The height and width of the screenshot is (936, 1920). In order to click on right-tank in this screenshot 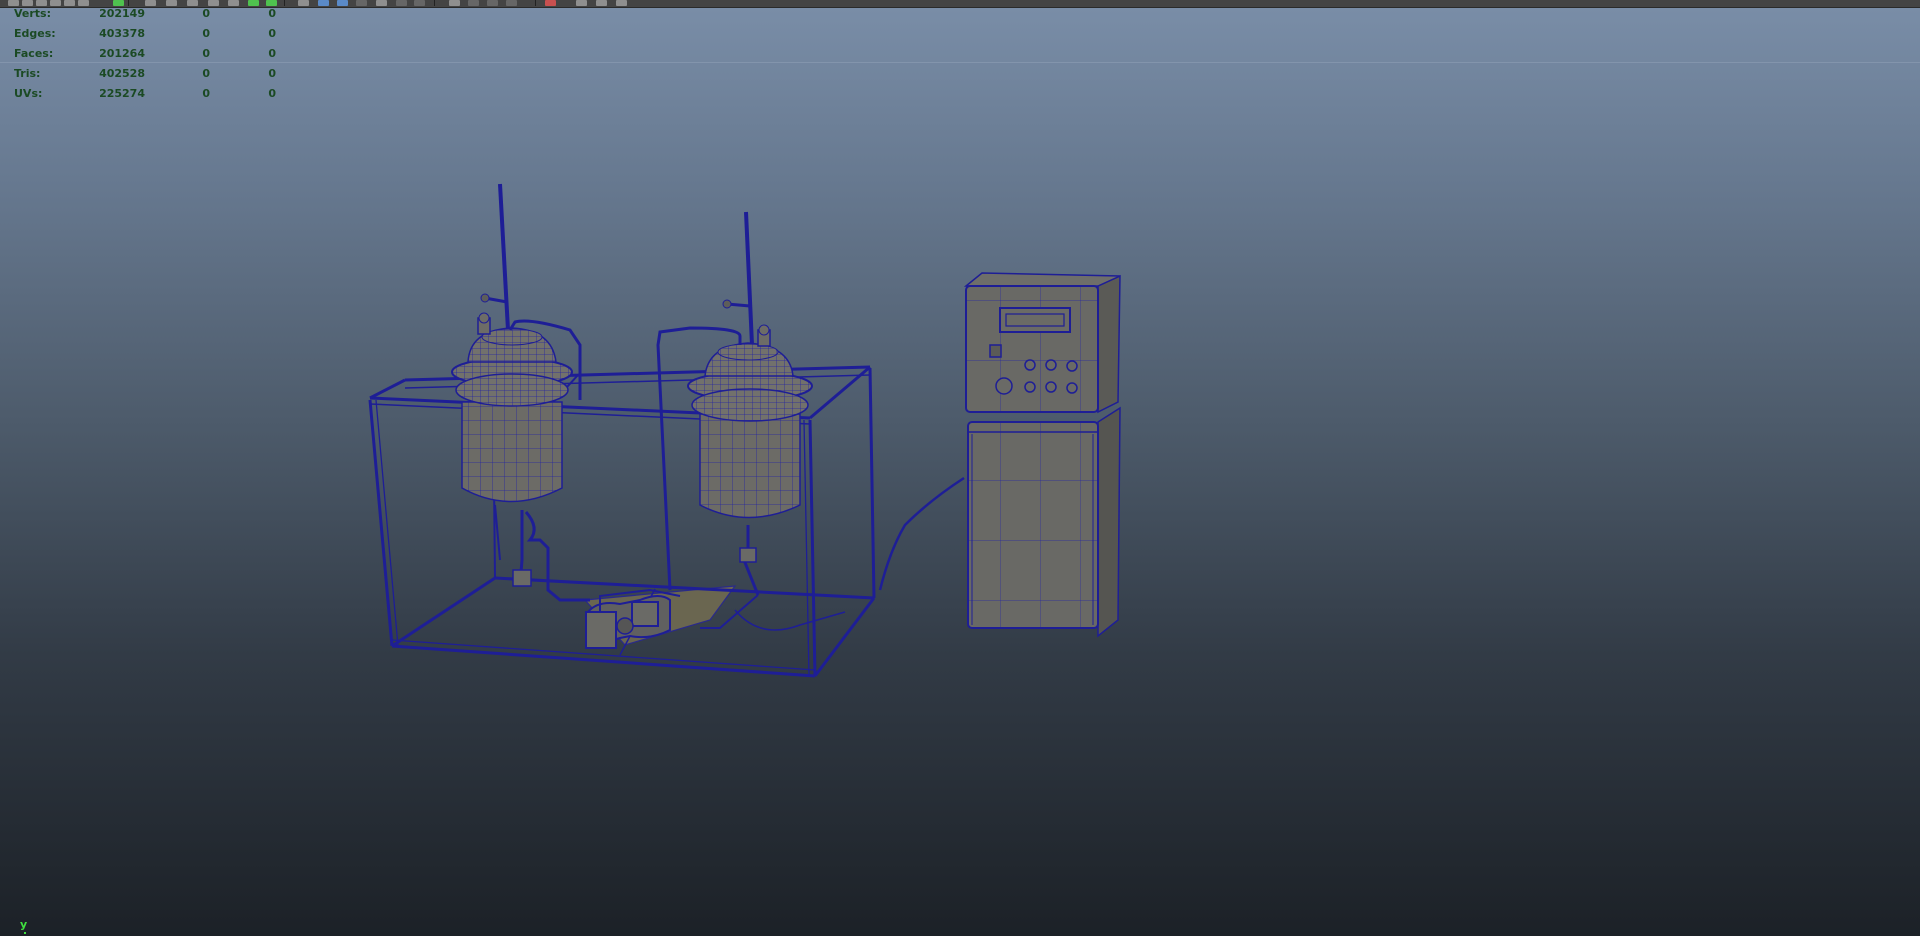, I will do `click(751, 421)`.